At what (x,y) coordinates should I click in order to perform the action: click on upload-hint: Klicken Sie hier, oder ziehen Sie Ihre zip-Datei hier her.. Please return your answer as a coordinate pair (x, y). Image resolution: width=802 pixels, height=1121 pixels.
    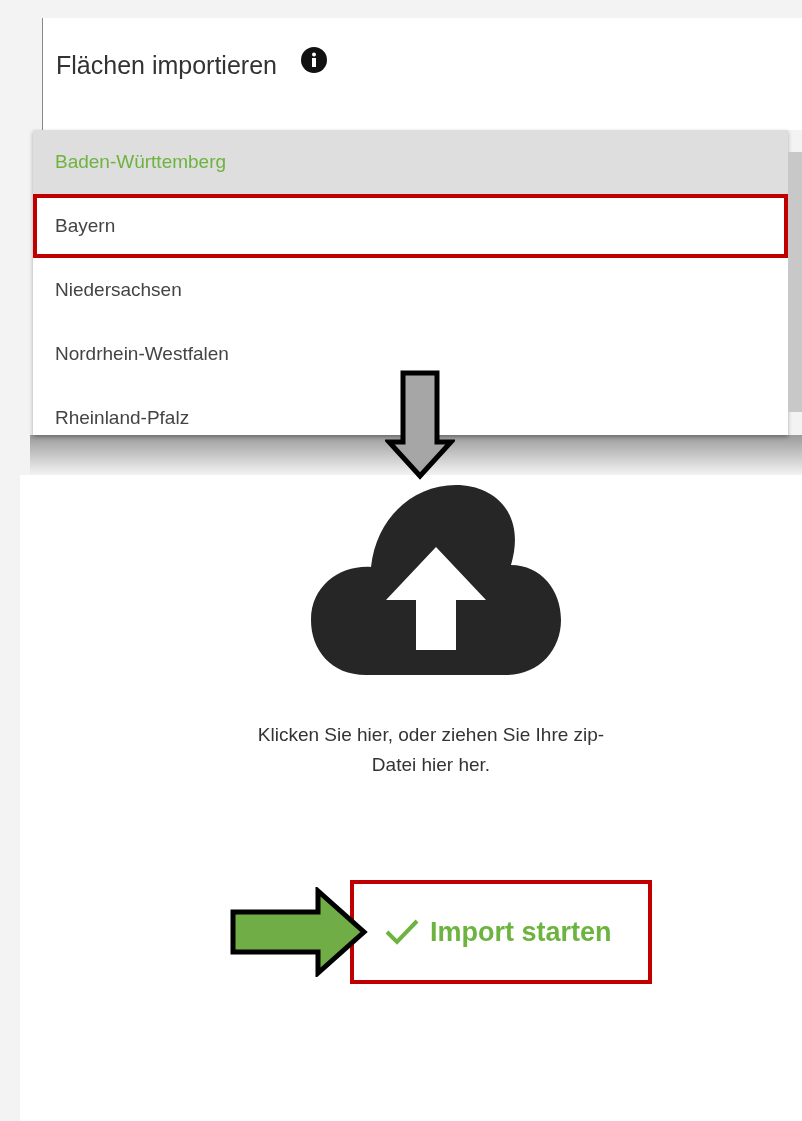
    Looking at the image, I should click on (431, 750).